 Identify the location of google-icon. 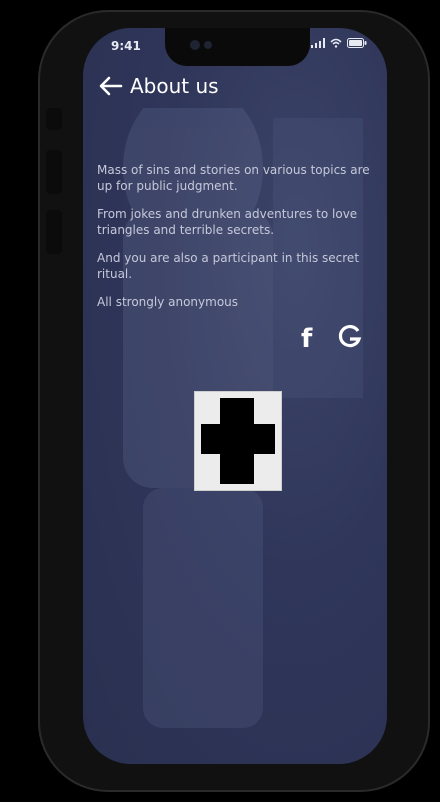
(350, 337).